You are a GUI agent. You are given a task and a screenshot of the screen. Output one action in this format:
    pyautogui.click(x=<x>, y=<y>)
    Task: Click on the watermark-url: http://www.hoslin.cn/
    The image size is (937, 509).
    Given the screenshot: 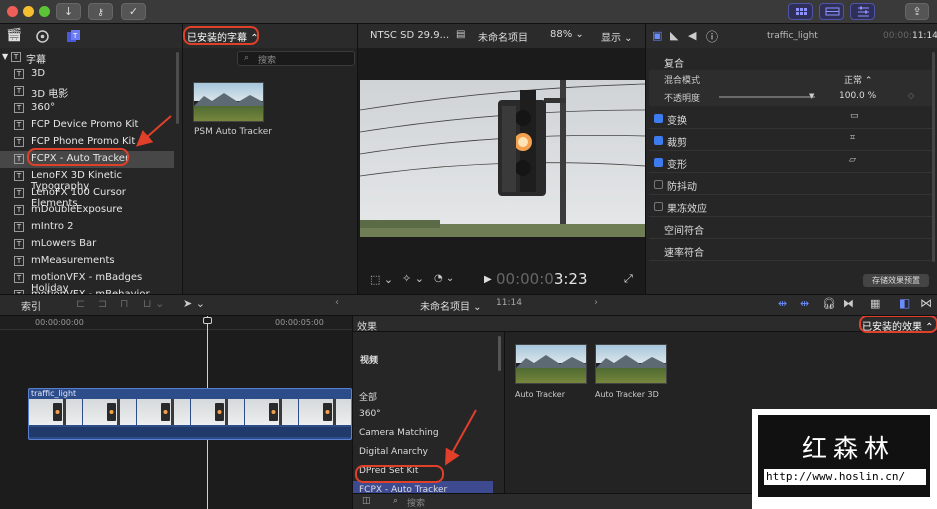 What is the action you would take?
    pyautogui.click(x=836, y=476)
    